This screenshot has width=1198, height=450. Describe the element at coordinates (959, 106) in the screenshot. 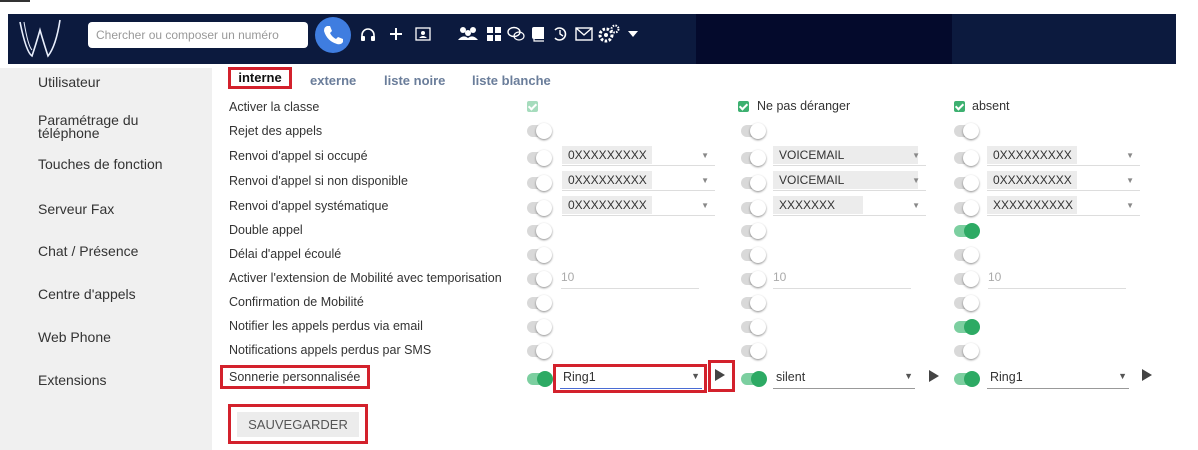

I see `absent-checkbox` at that location.